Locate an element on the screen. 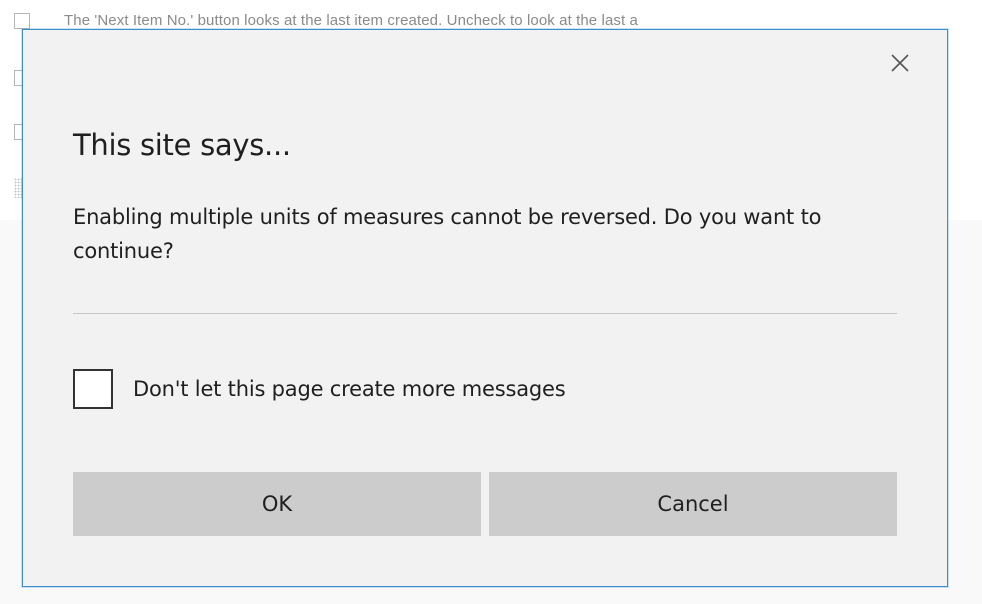 This screenshot has width=982, height=604. ok-button: OK is located at coordinates (277, 504).